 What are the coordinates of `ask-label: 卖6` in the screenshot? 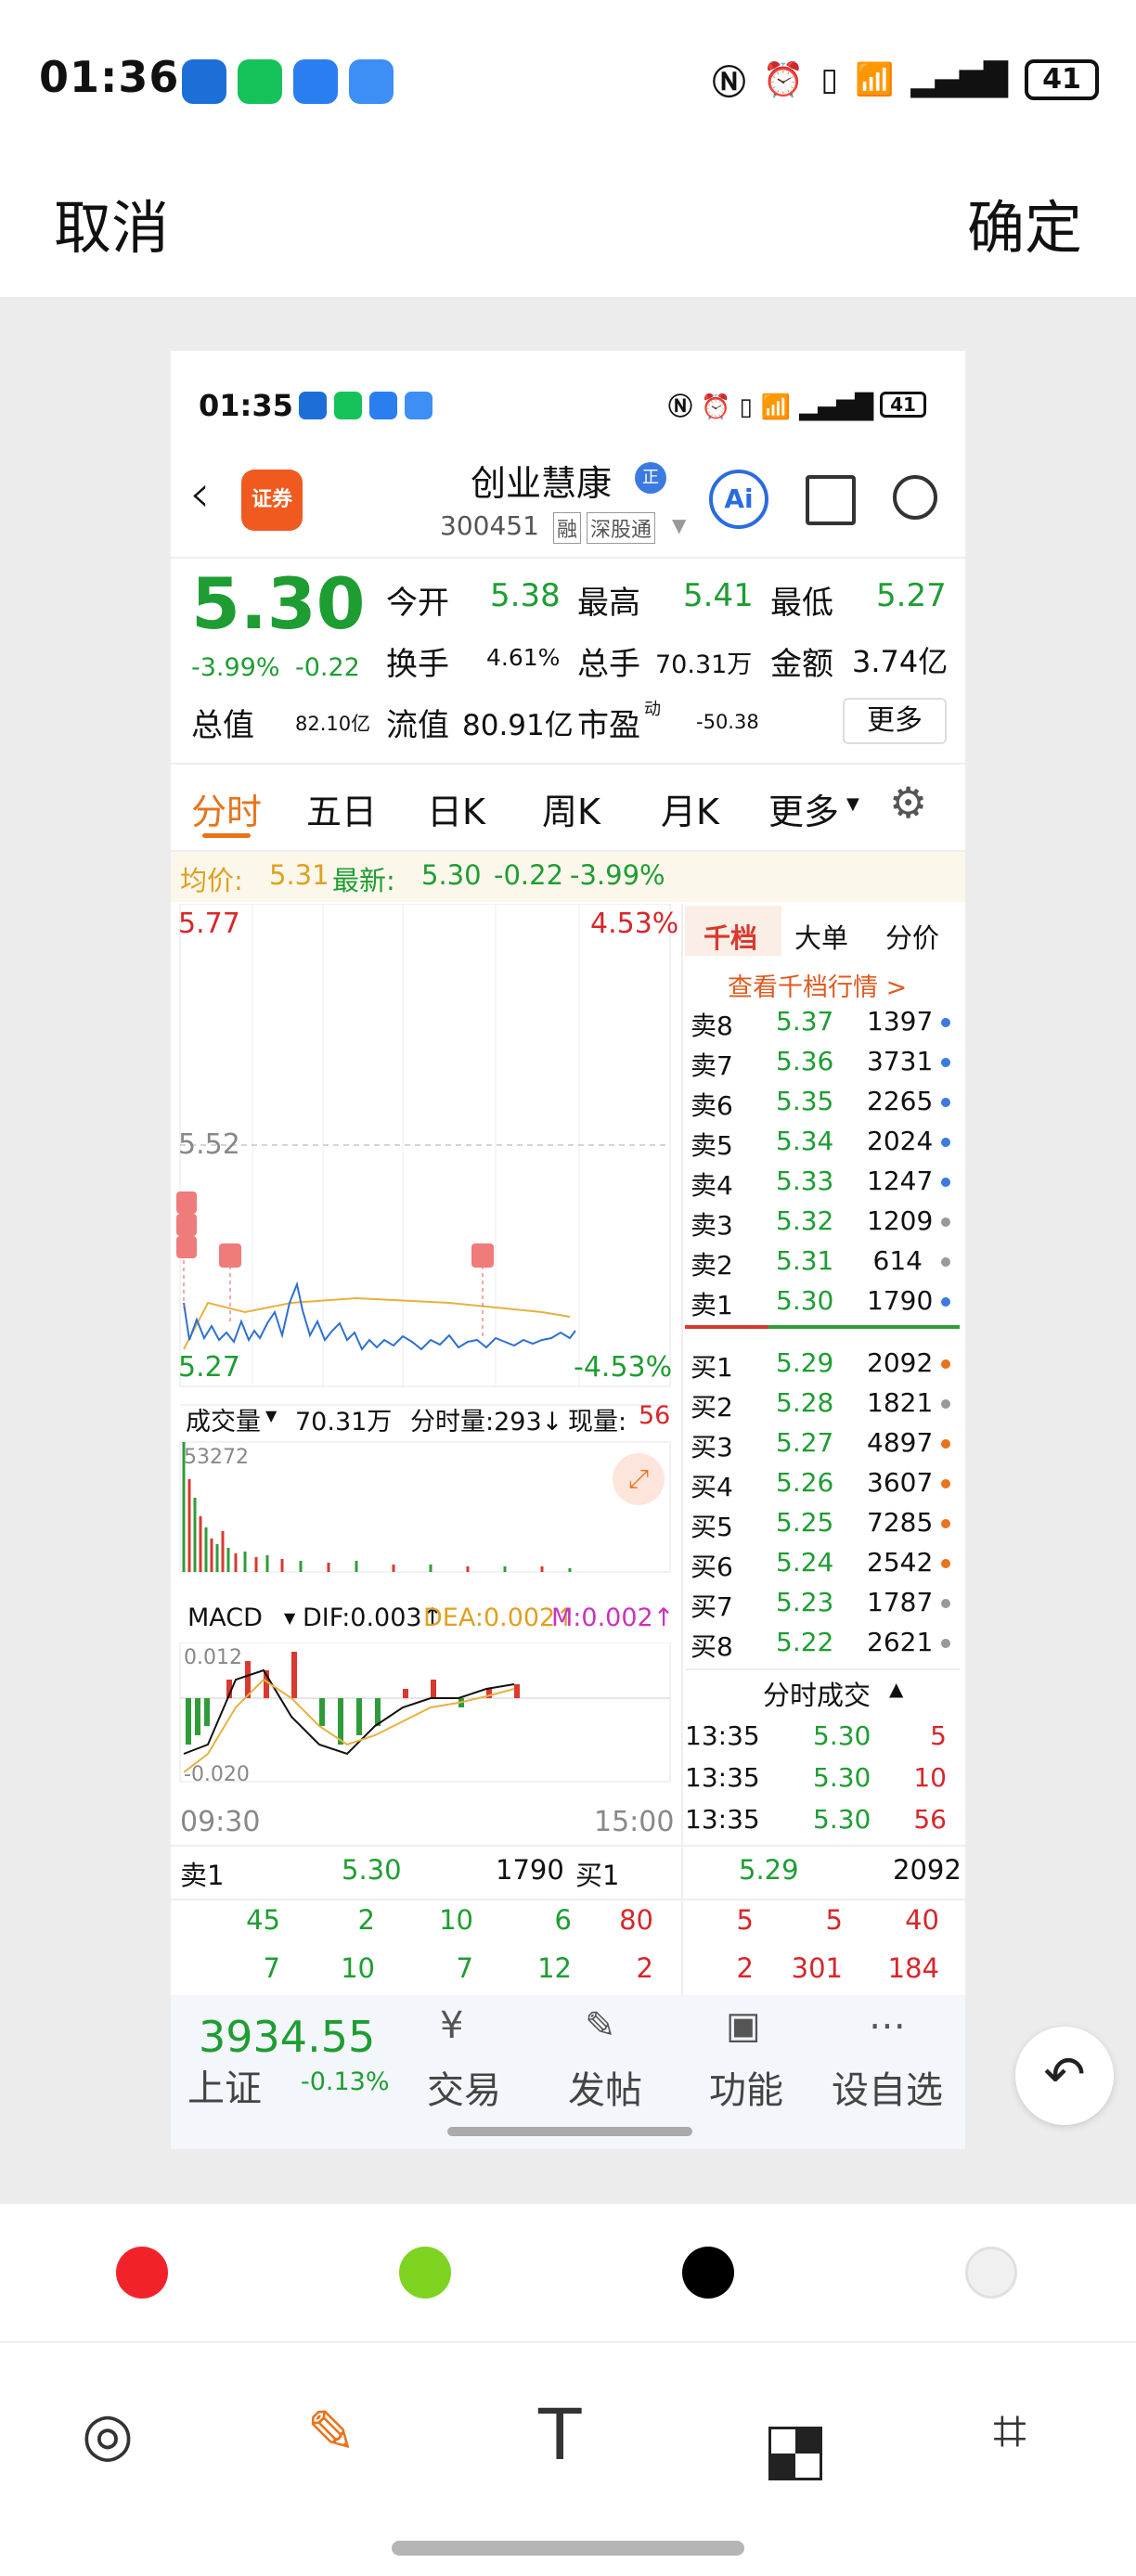 It's located at (712, 1105).